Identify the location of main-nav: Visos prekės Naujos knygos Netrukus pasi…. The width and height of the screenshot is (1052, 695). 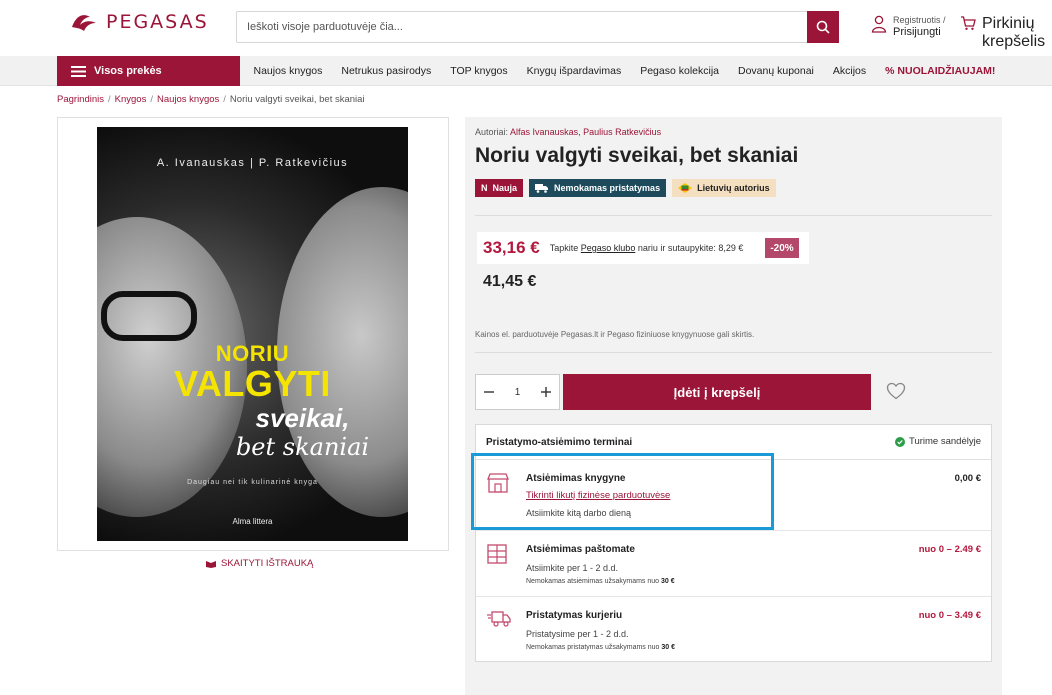
(526, 71).